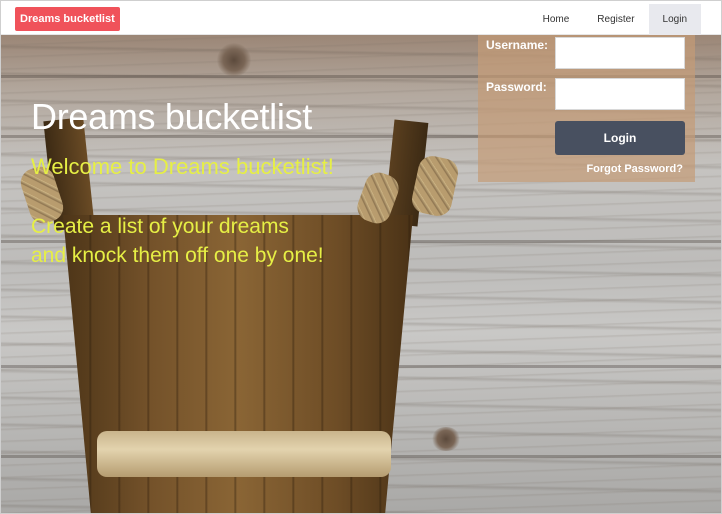 Image resolution: width=722 pixels, height=514 pixels. Describe the element at coordinates (244, 454) in the screenshot. I see `bucket-rope-band` at that location.